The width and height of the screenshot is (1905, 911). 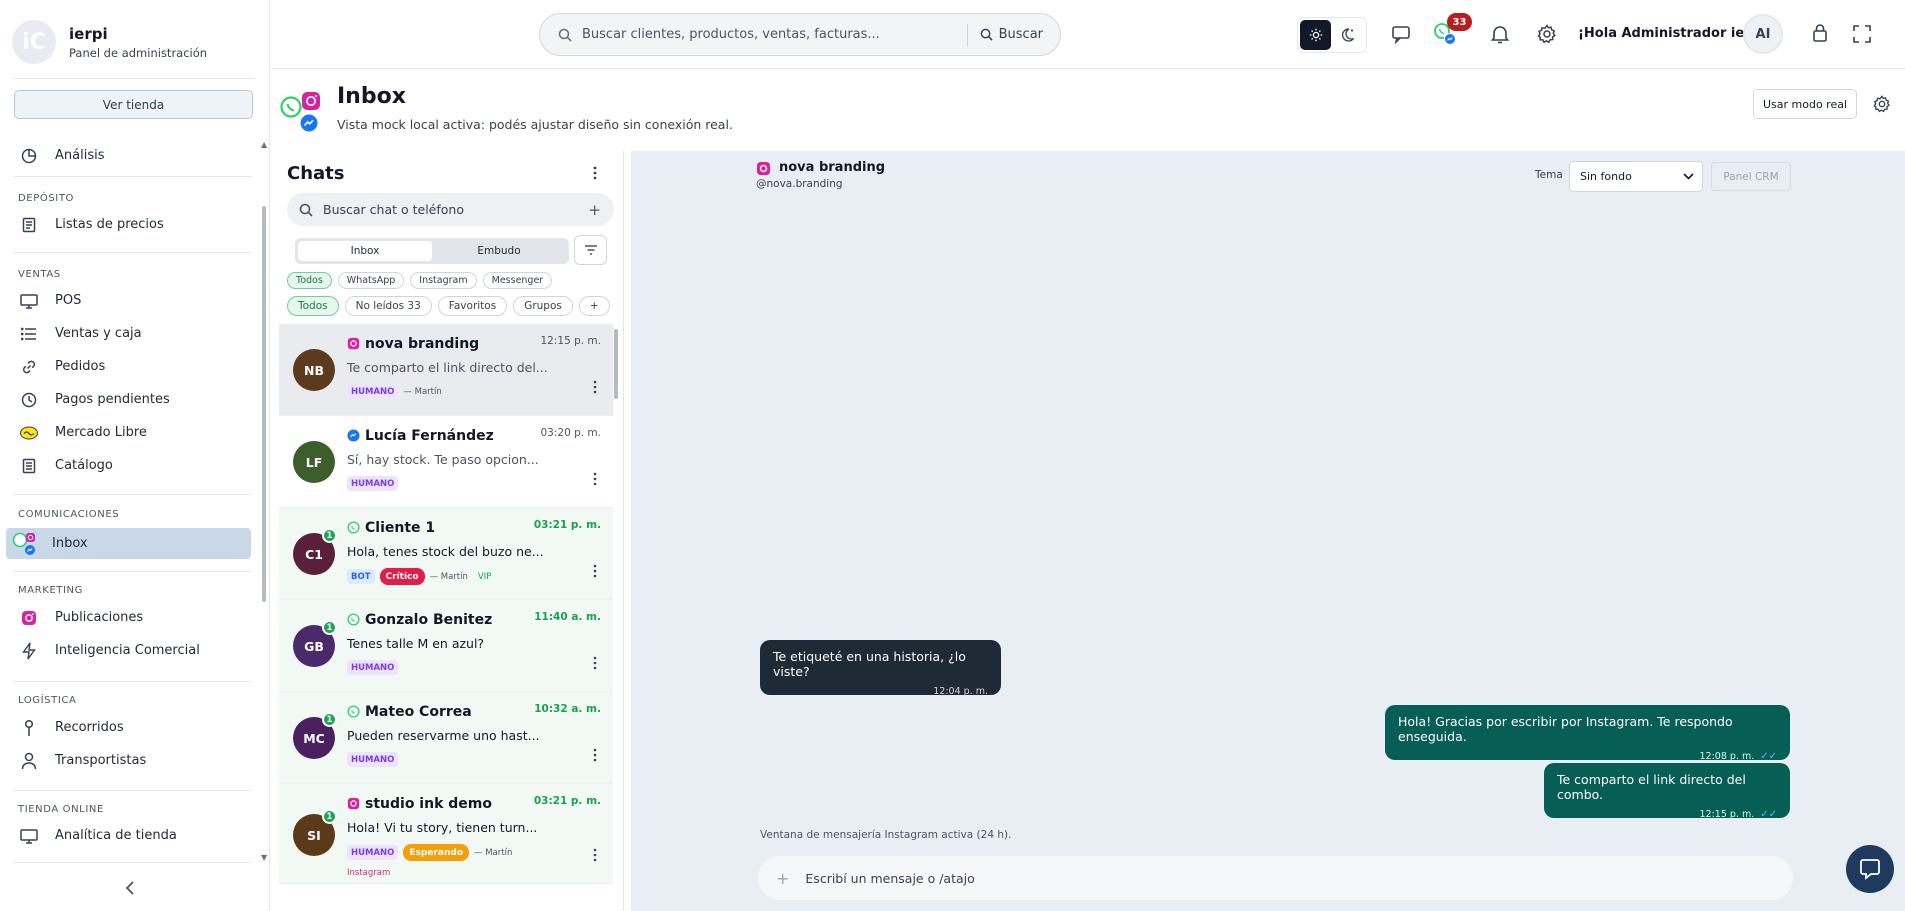 I want to click on chip-add-filter: +, so click(x=594, y=306).